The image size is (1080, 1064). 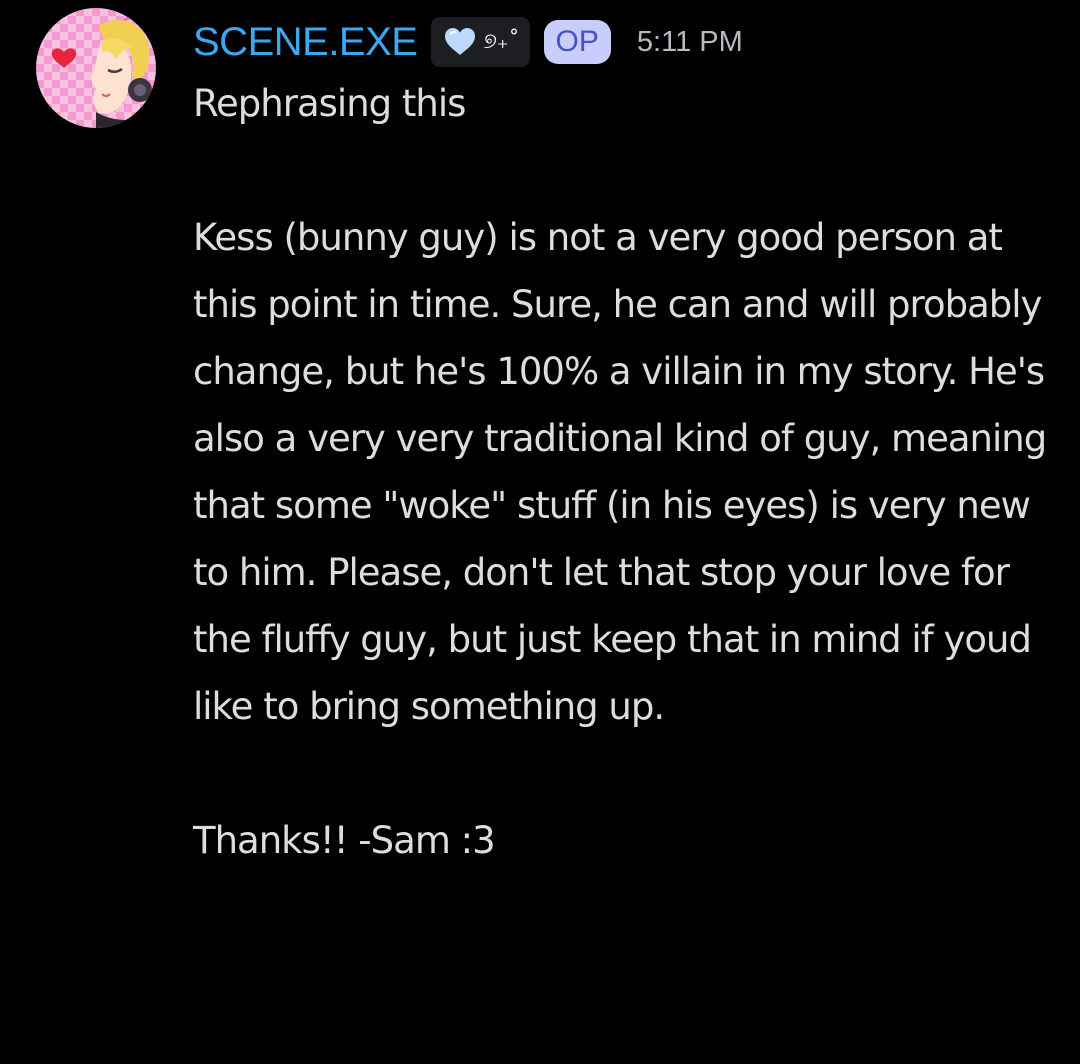 I want to click on avatar, so click(x=96, y=68).